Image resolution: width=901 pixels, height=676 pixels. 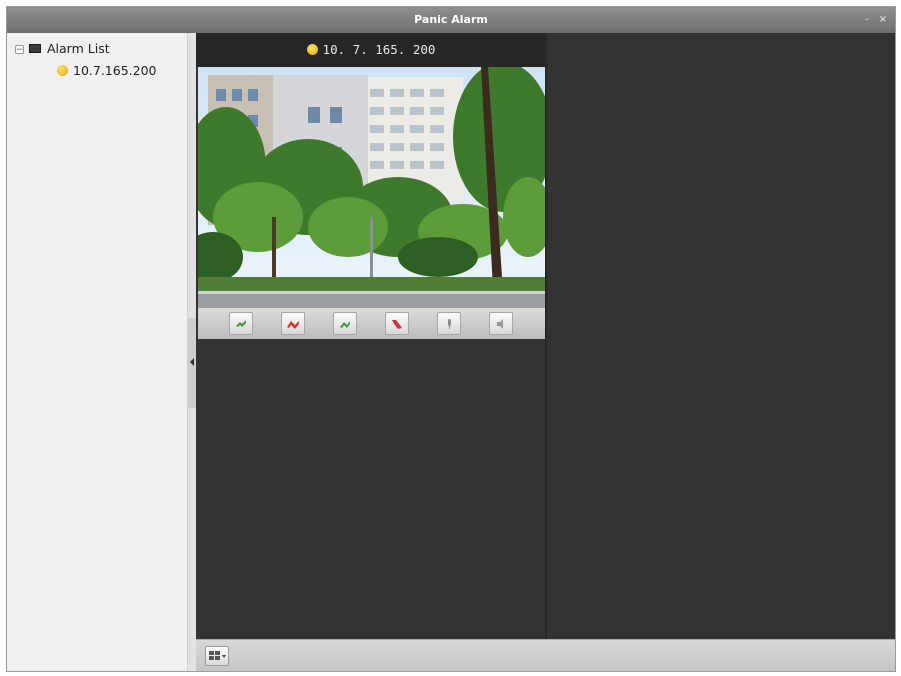 I want to click on window-layout-icon, so click(x=217, y=655).